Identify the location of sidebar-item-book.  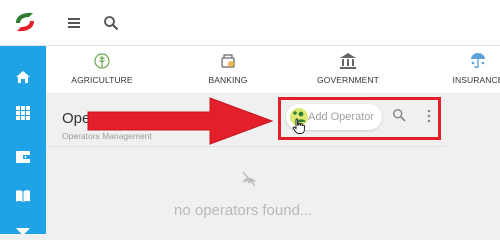
(23, 196).